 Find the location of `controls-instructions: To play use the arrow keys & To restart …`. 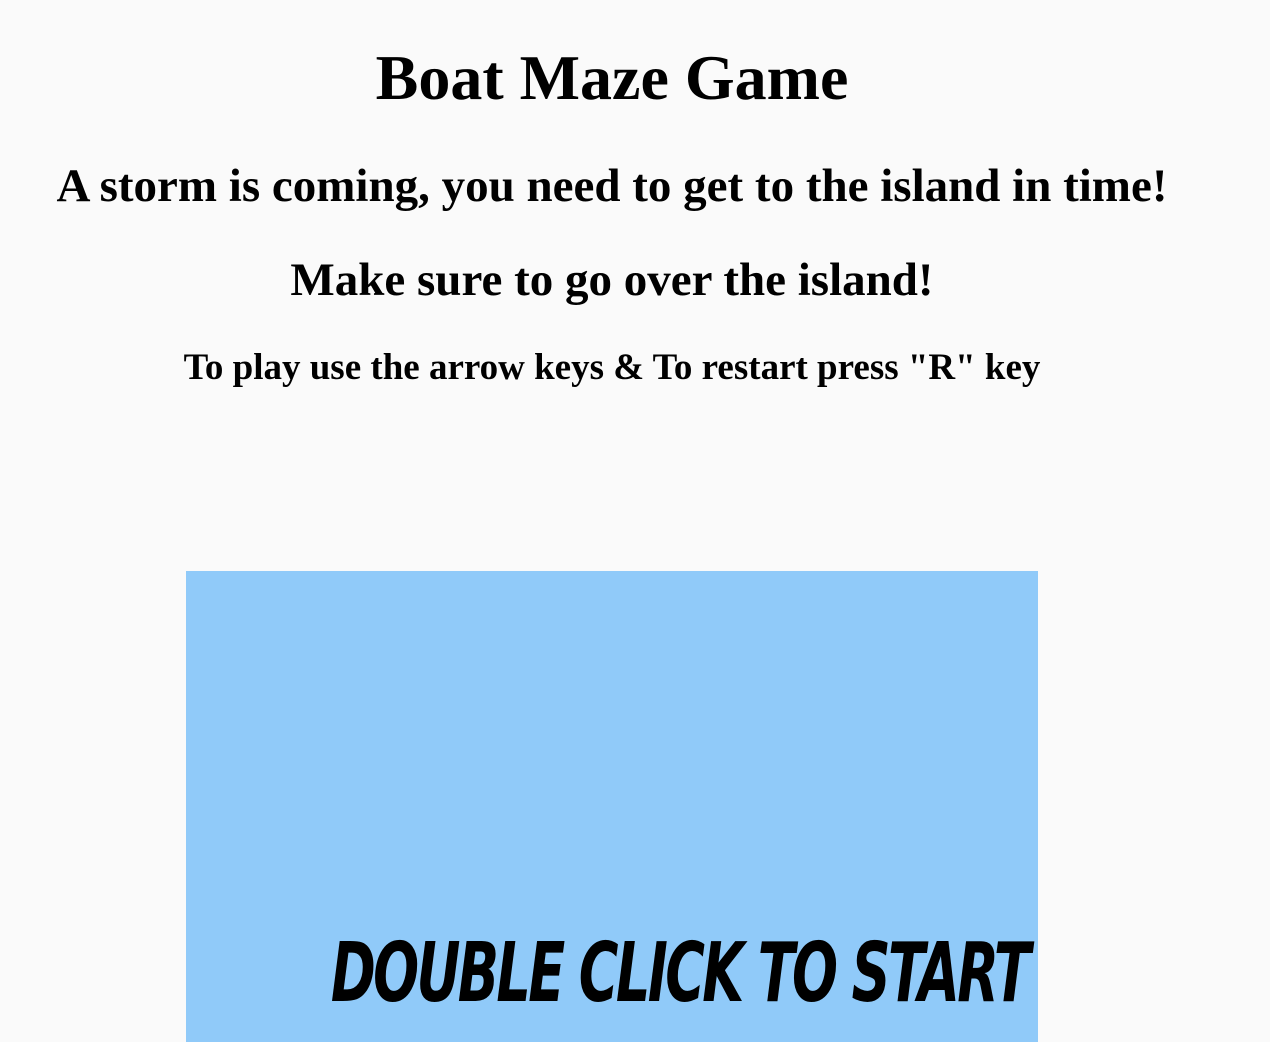

controls-instructions: To play use the arrow keys & To restart … is located at coordinates (612, 367).